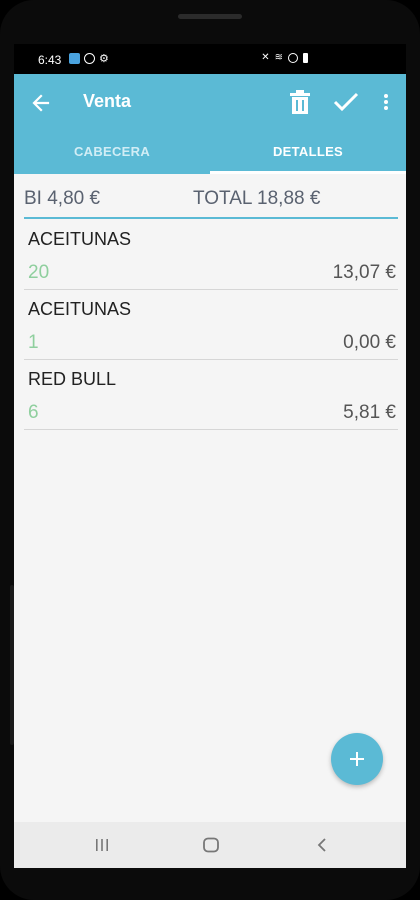 The image size is (420, 900). What do you see at coordinates (308, 155) in the screenshot?
I see `tab-detalles: DETALLES` at bounding box center [308, 155].